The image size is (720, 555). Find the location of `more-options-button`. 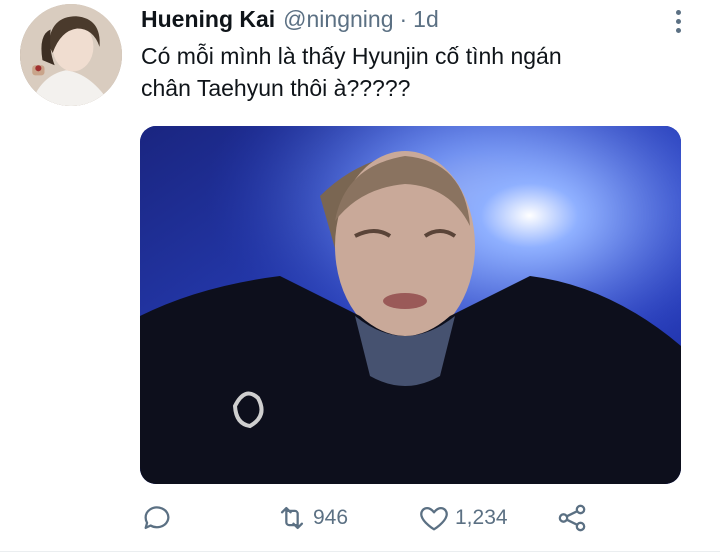

more-options-button is located at coordinates (678, 21).